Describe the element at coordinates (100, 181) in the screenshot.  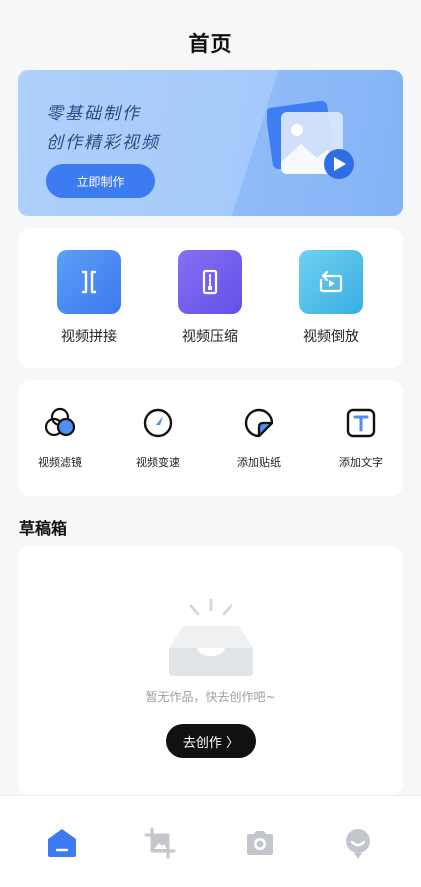
I see `start-create-button: 立即制作` at that location.